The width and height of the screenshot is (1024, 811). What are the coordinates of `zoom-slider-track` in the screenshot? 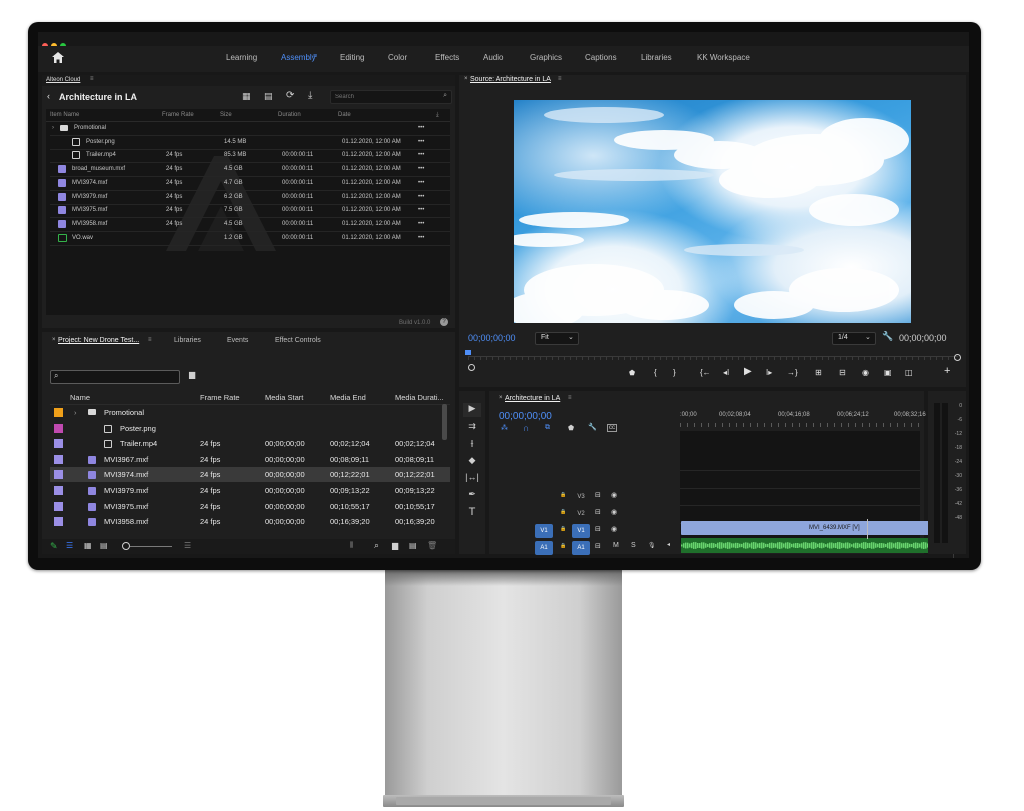 It's located at (151, 546).